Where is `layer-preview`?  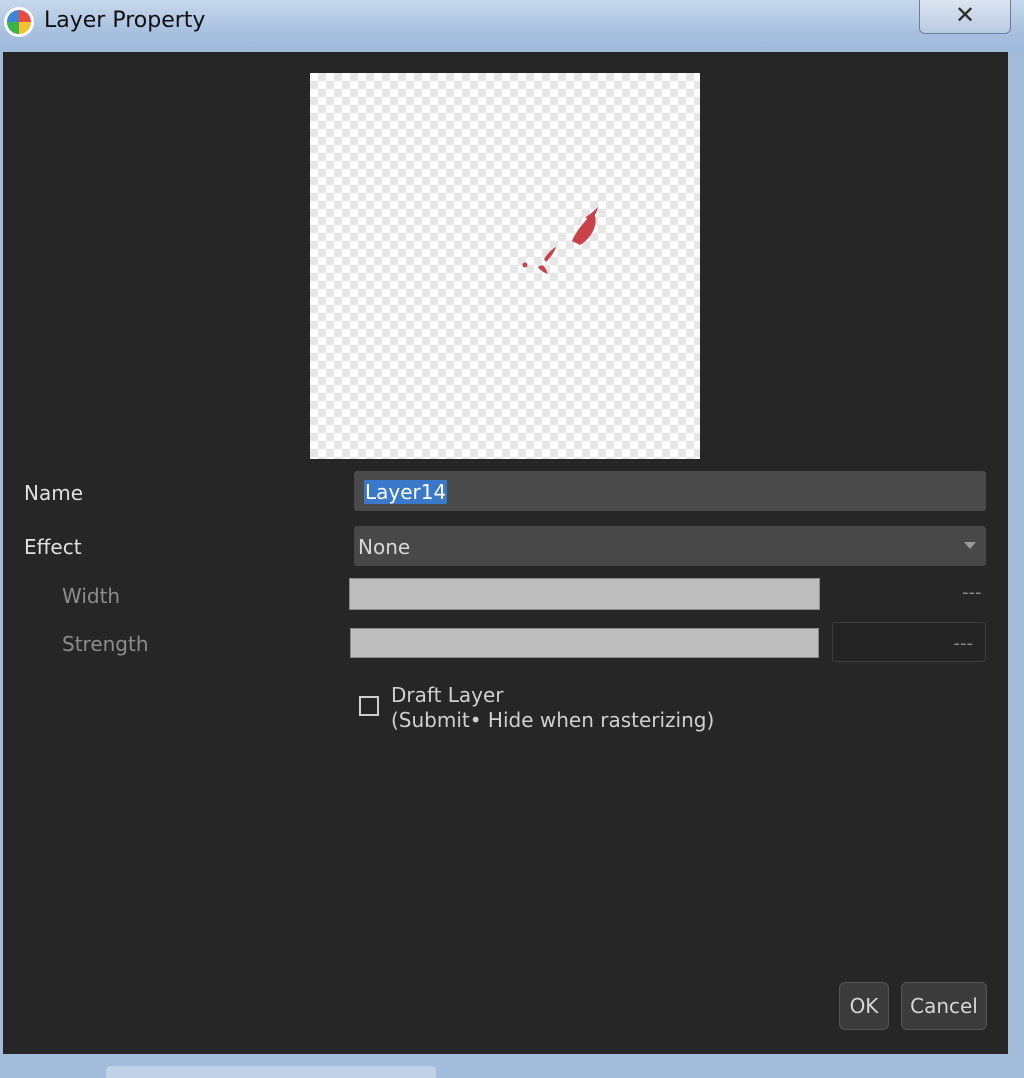 layer-preview is located at coordinates (505, 266).